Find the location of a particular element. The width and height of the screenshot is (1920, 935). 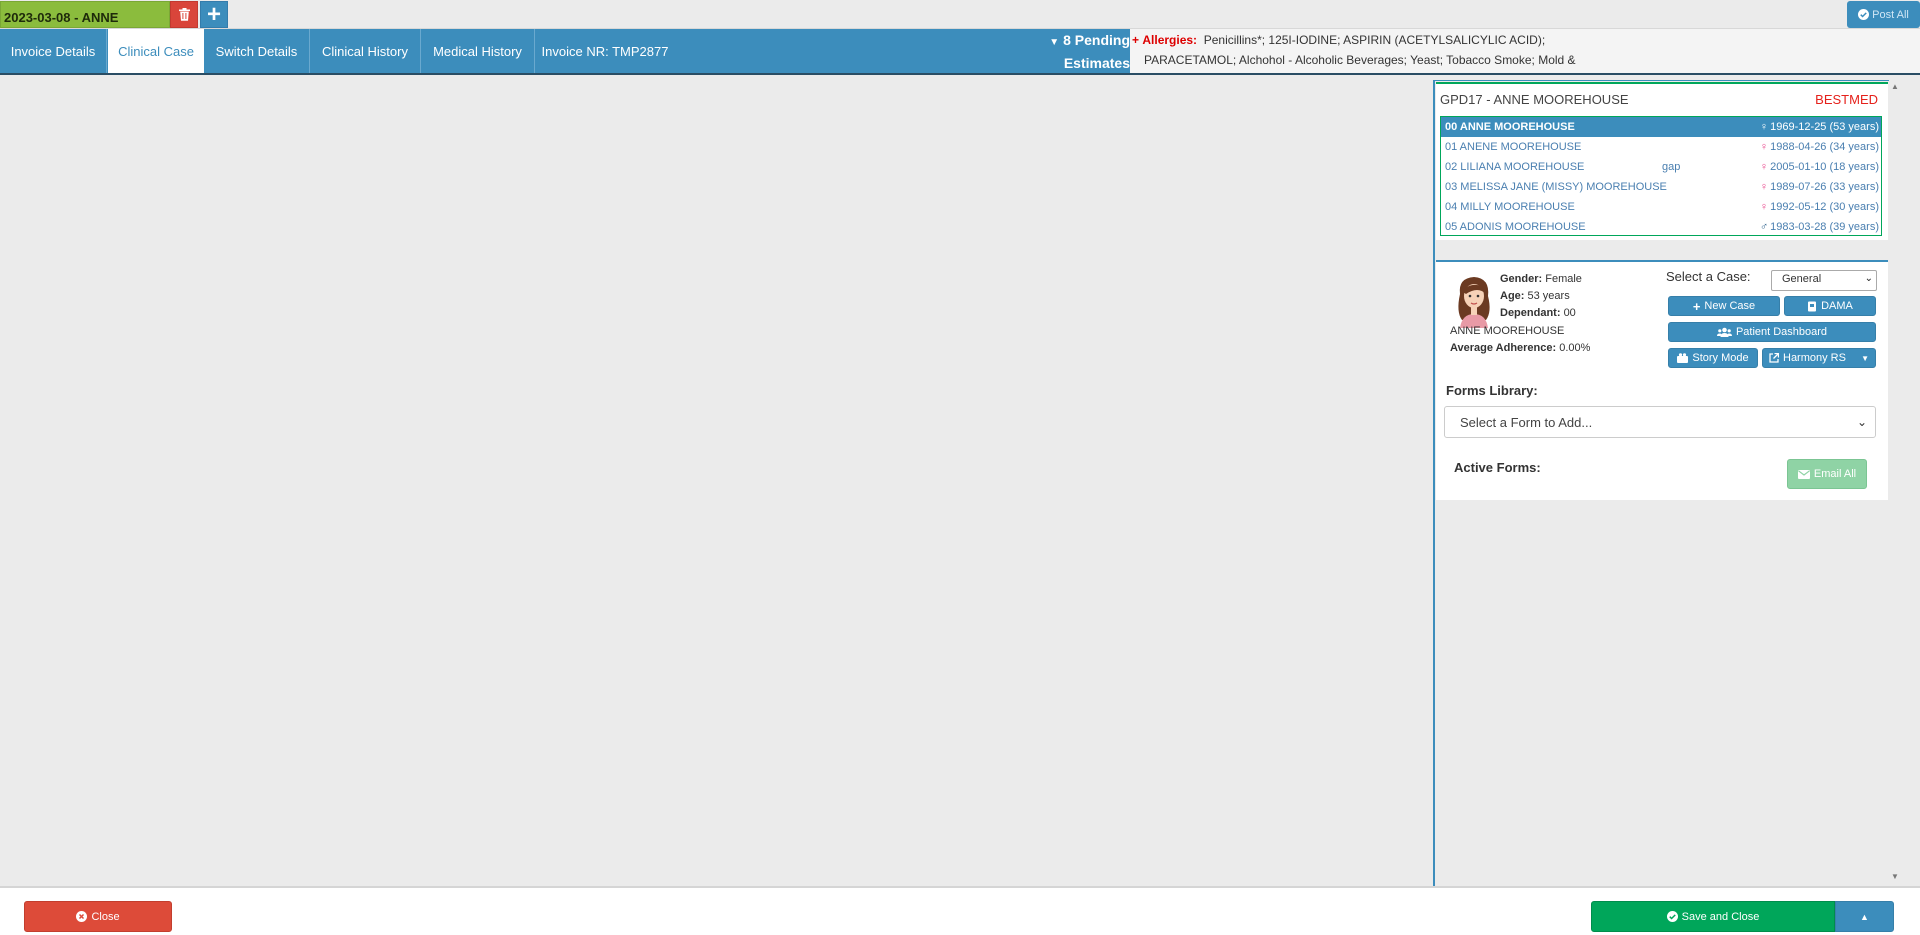

member-name: 05 ADONIS MOOREHOUSE is located at coordinates (1515, 227).